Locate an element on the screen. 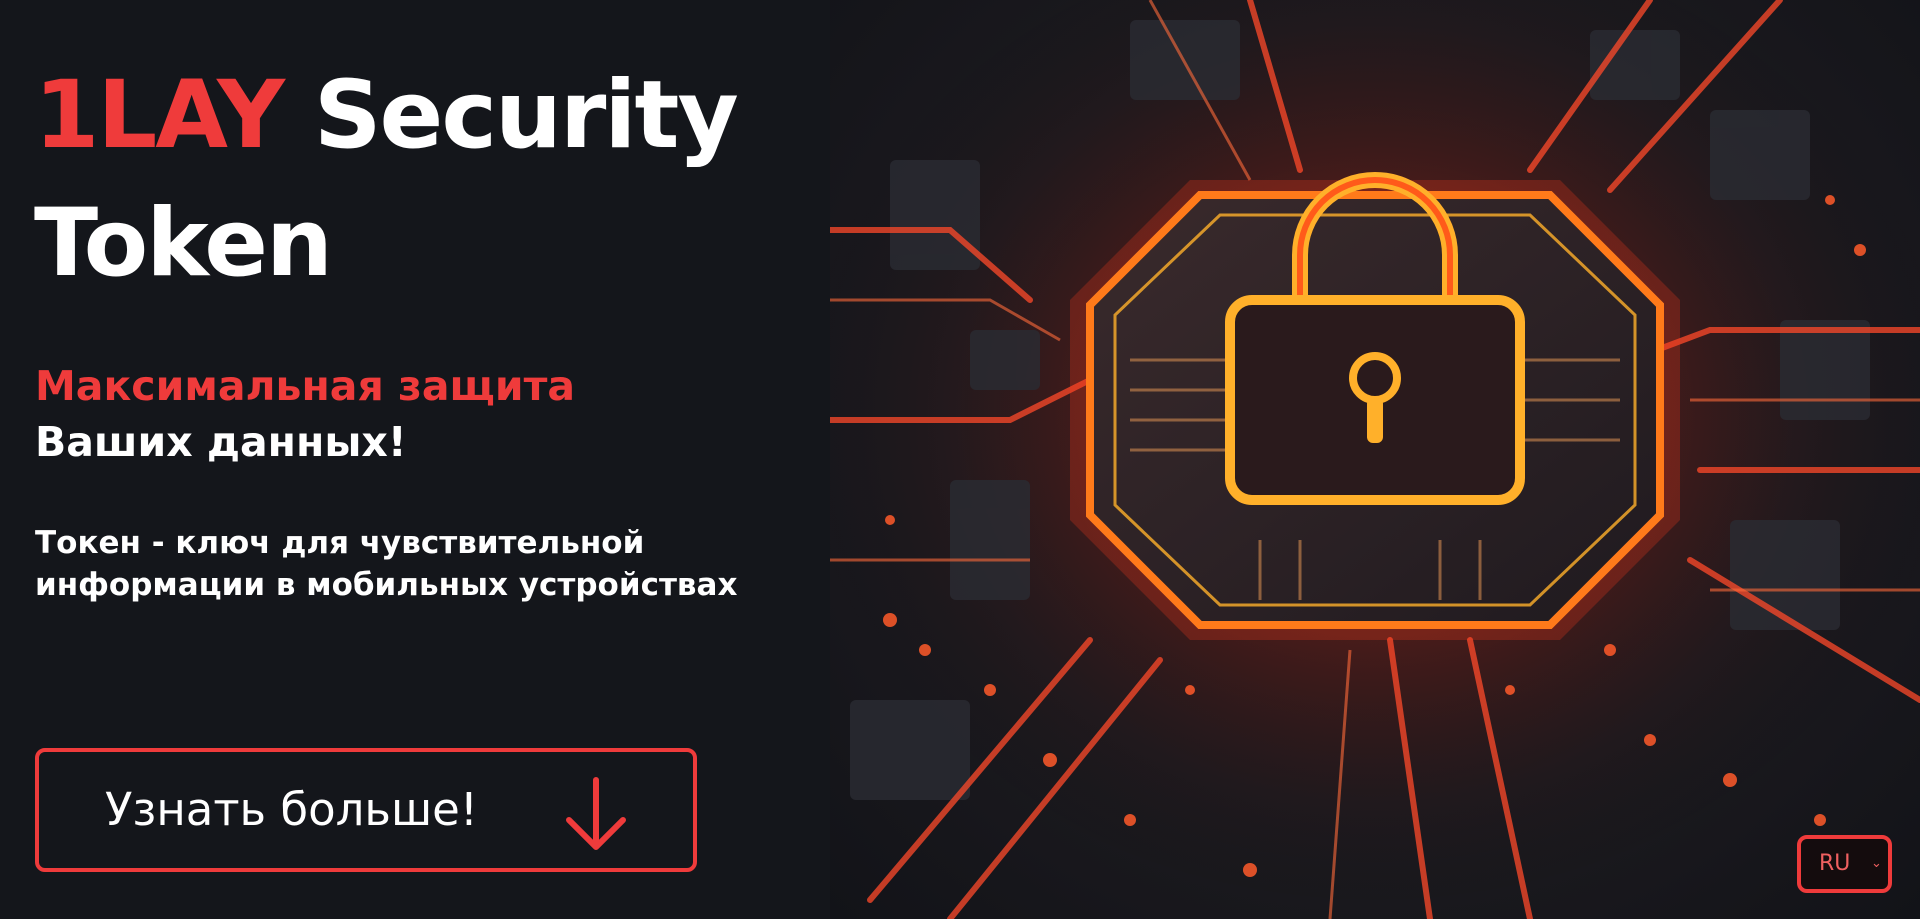 This screenshot has width=1920, height=919. subtitle-accent-line: Максимальная защита is located at coordinates (305, 386).